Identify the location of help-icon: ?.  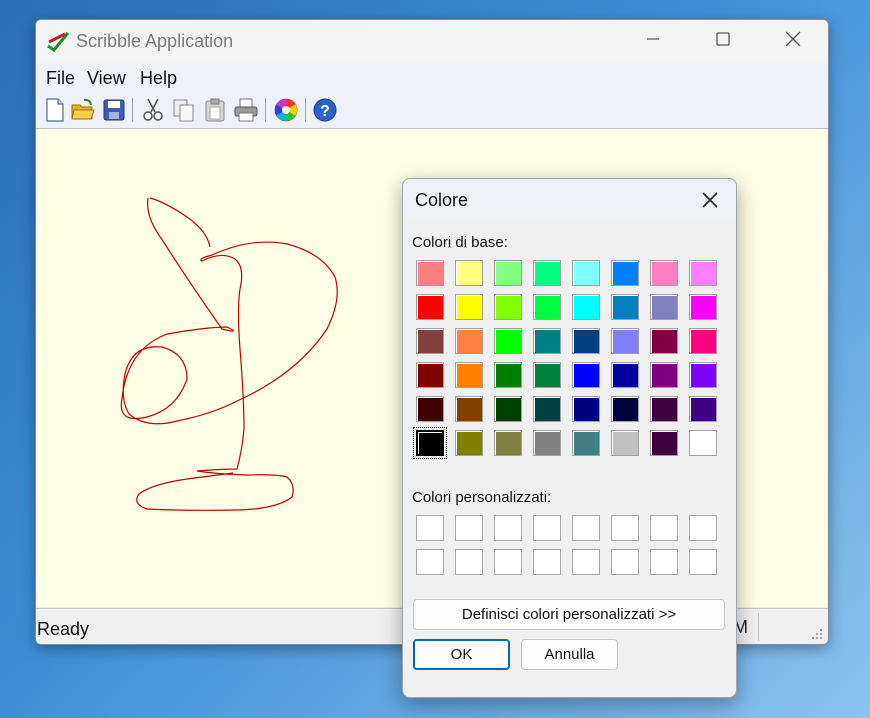
(325, 110).